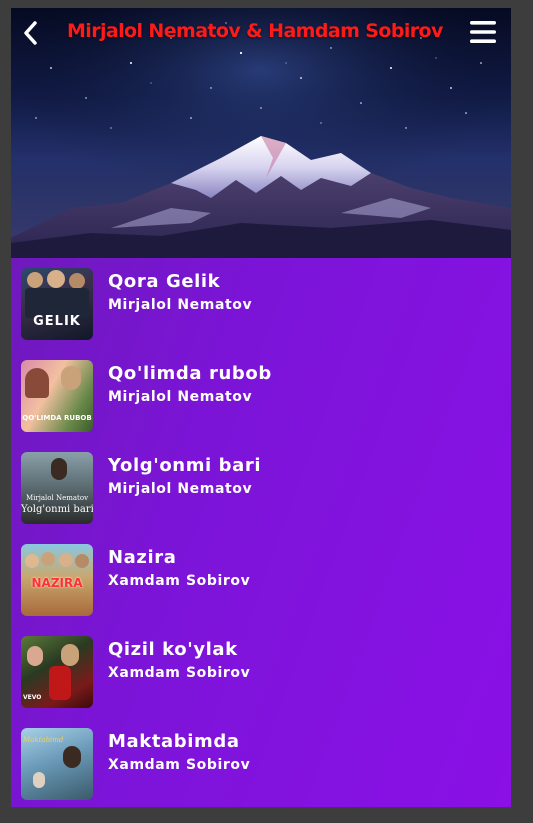  What do you see at coordinates (57, 583) in the screenshot?
I see `thumbnail-caption: NAZIRA` at bounding box center [57, 583].